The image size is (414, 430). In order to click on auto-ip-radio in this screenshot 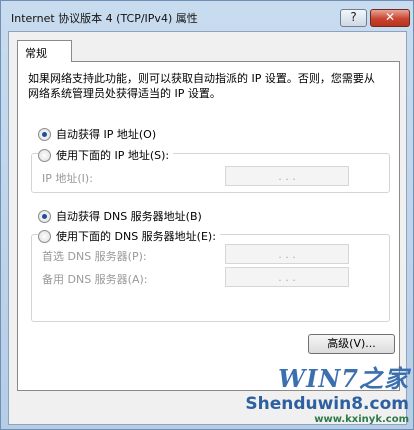, I will do `click(44, 134)`.